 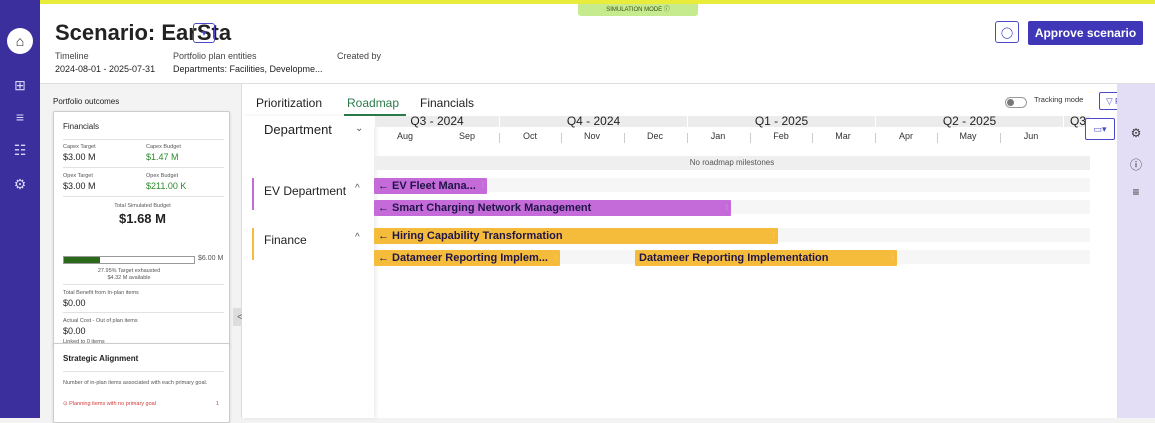 I want to click on roadmap-bar: Datameer Reporting Implementation ⁞, so click(x=766, y=258).